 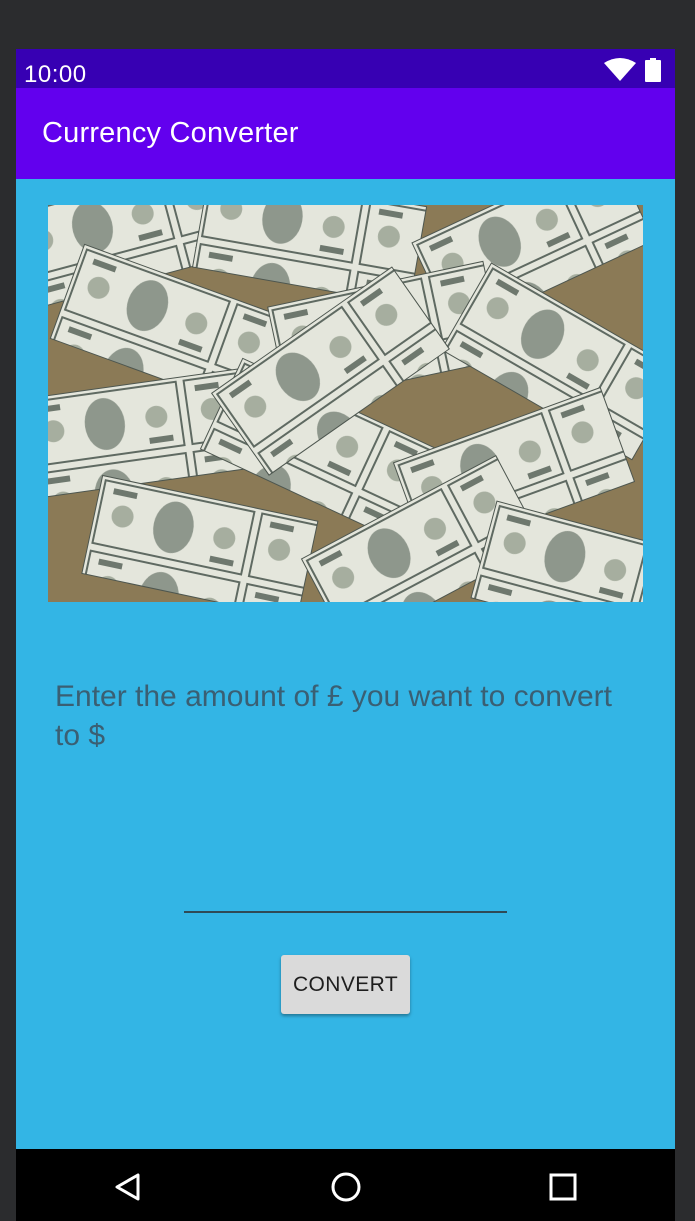 I want to click on status-bar: 10:00, so click(x=345, y=68).